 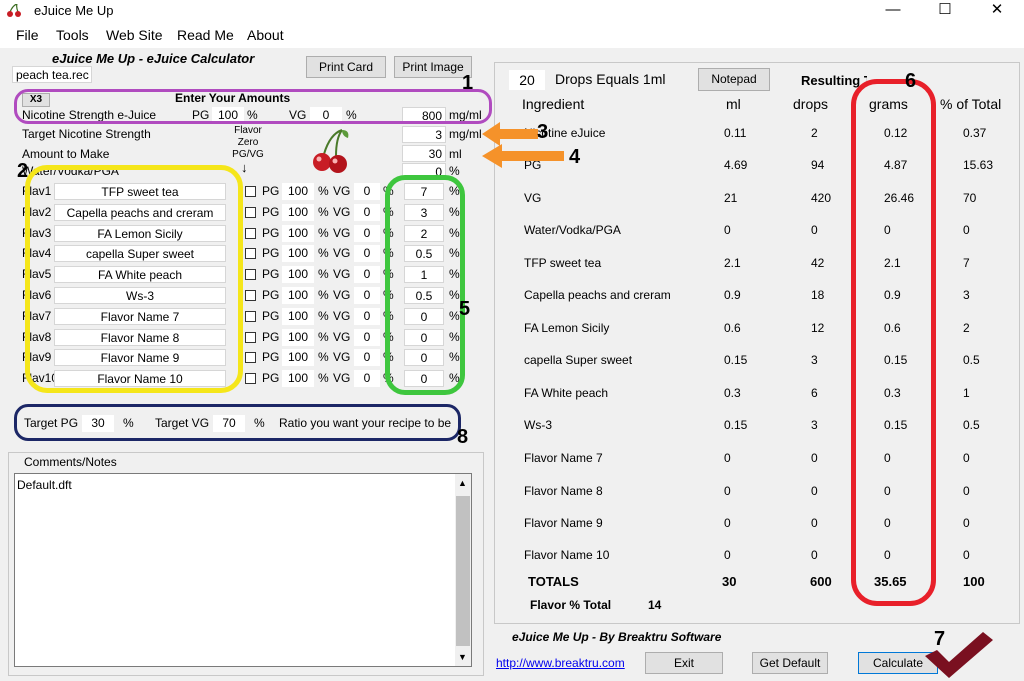 What do you see at coordinates (974, 581) in the screenshot?
I see `totals-pct: 100` at bounding box center [974, 581].